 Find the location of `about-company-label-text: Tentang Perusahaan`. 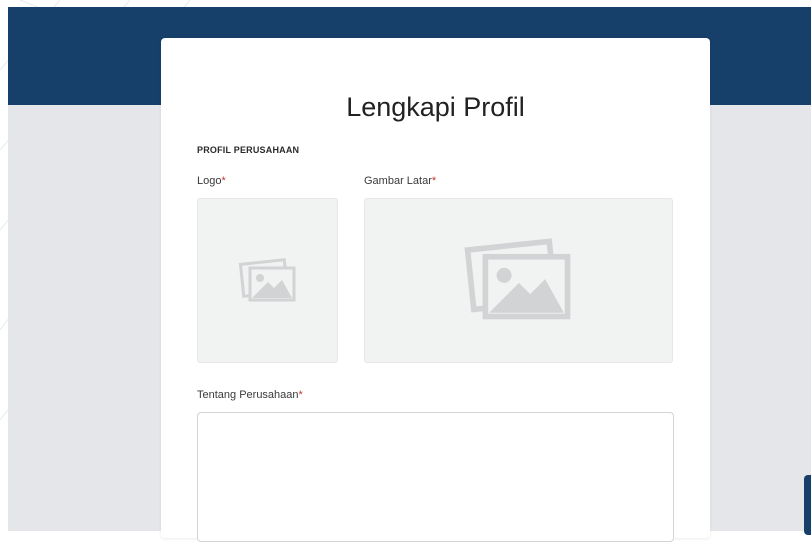

about-company-label-text: Tentang Perusahaan is located at coordinates (248, 395).